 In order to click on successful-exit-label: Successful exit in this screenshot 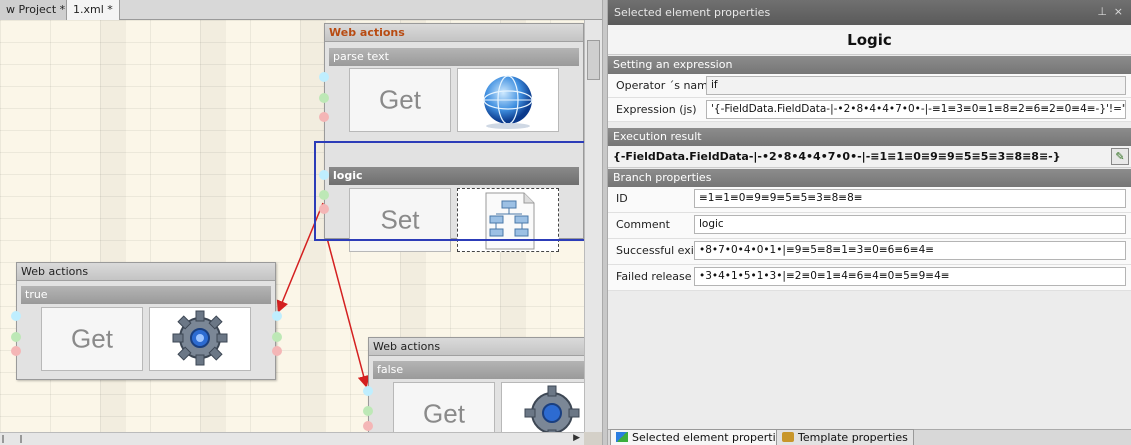, I will do `click(657, 250)`.